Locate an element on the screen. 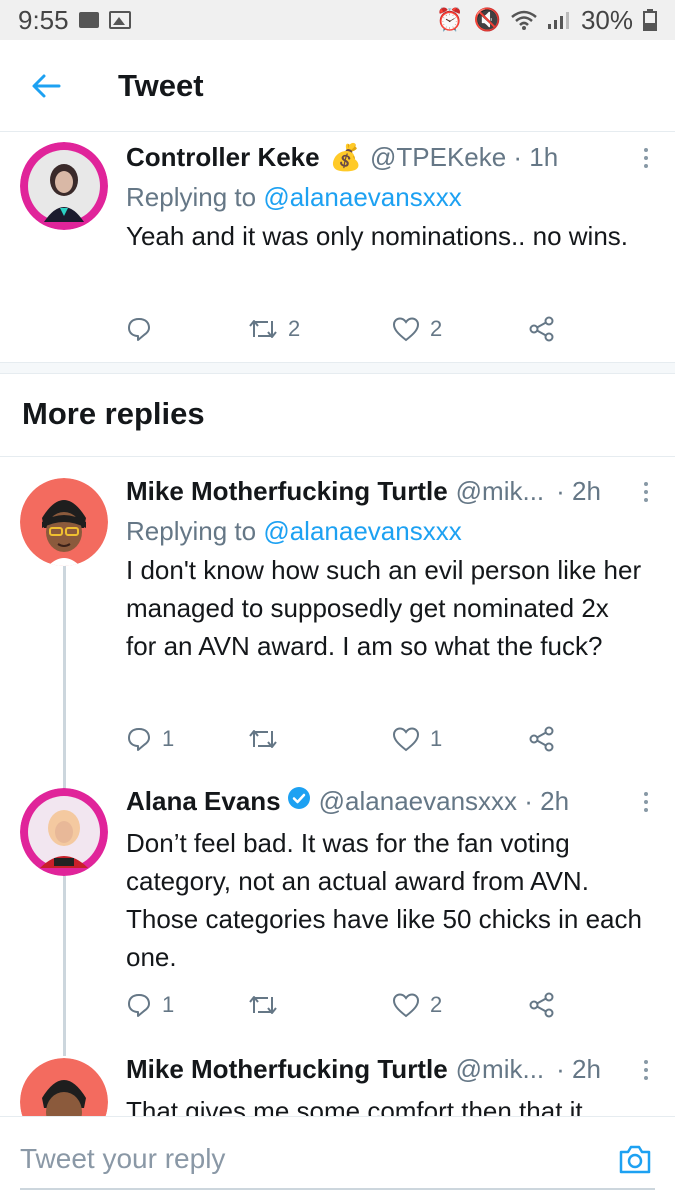 The height and width of the screenshot is (1200, 675). arrow-left-icon is located at coordinates (46, 85).